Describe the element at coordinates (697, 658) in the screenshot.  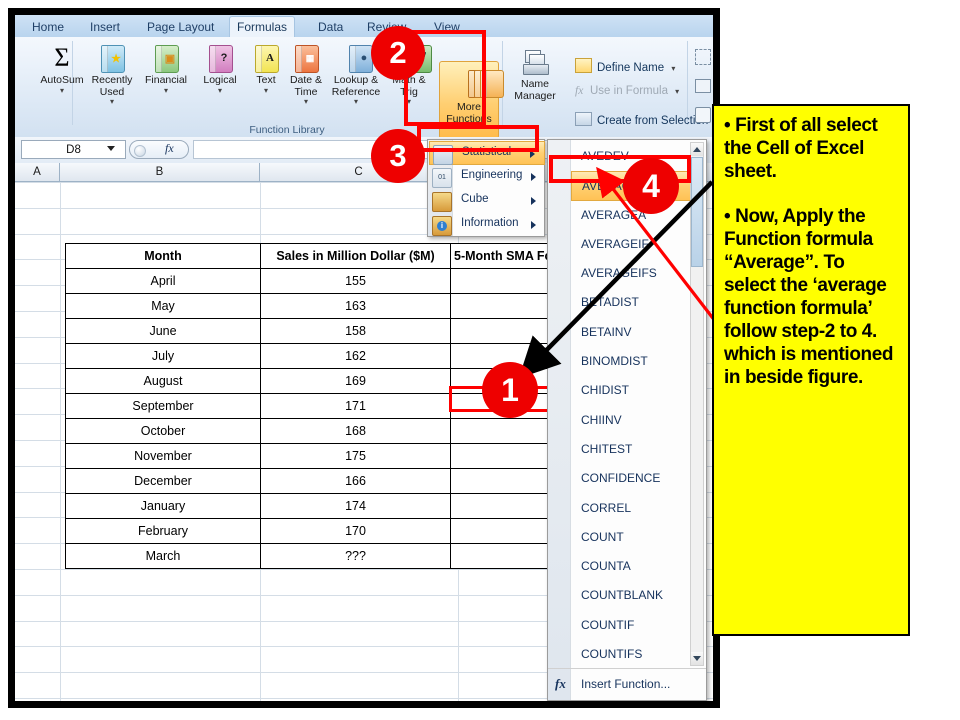
I see `scroll-down-icon` at that location.